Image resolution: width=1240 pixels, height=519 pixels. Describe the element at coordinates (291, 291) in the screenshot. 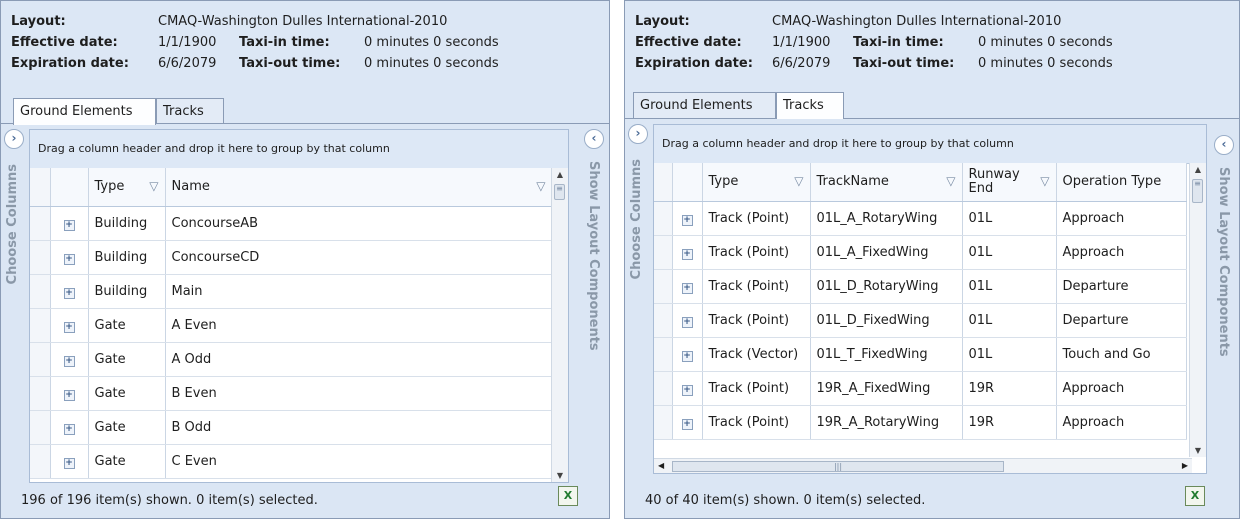

I see `table-row: + Building Main` at that location.